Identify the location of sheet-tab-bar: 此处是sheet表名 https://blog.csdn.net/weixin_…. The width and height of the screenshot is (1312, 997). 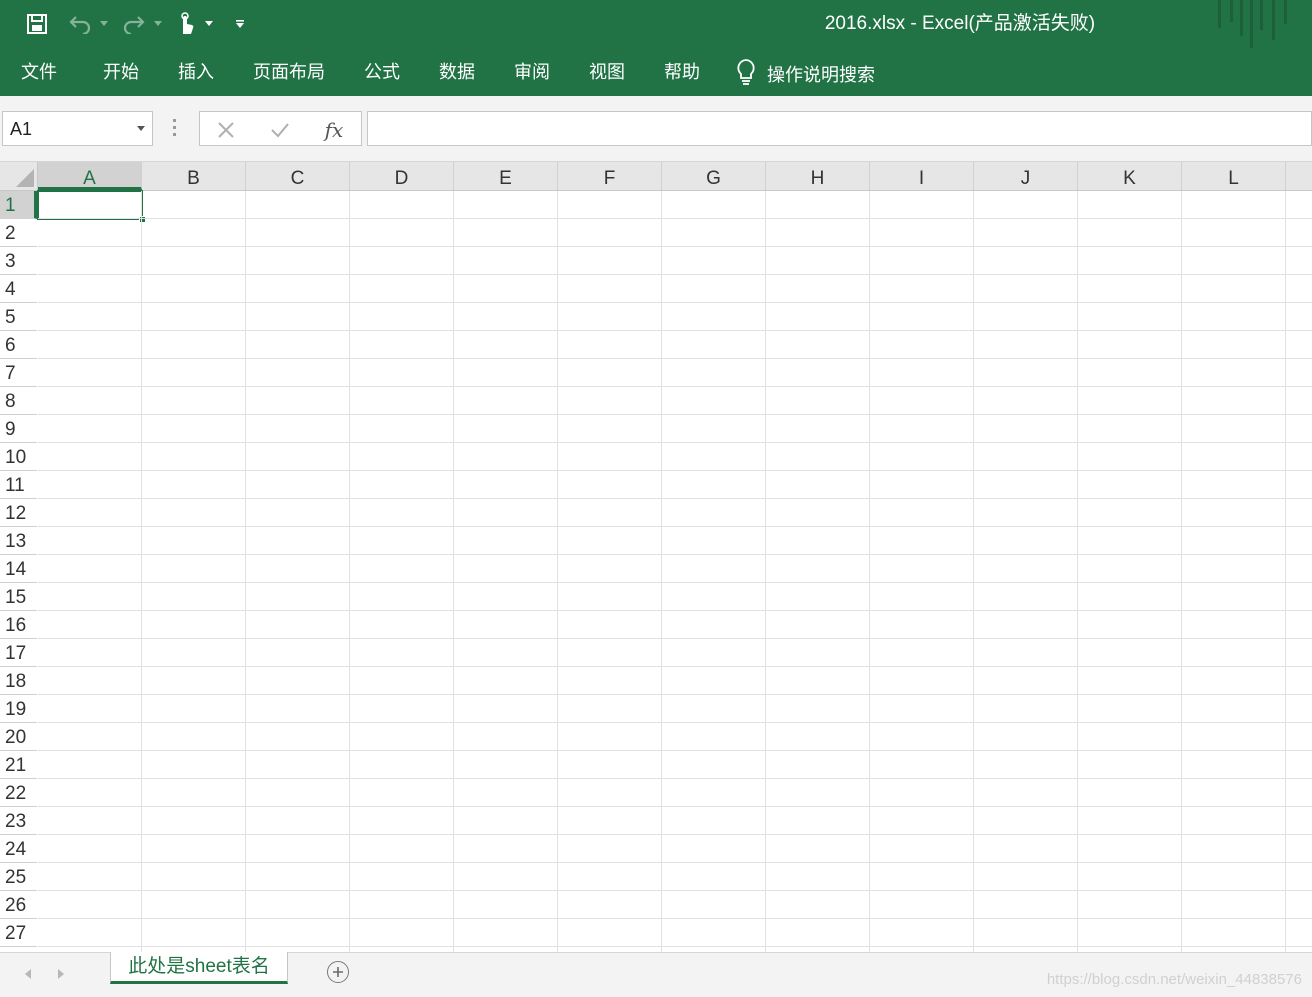
(656, 974).